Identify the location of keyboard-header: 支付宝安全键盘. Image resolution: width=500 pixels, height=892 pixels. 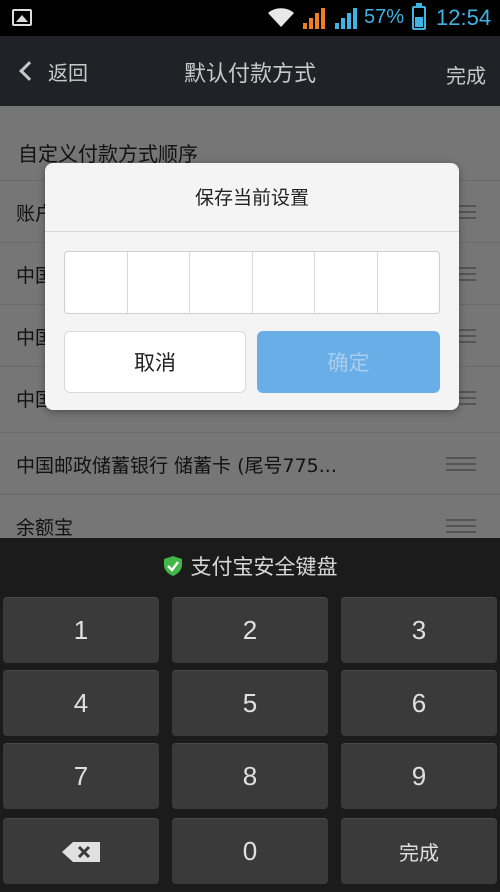
(250, 566).